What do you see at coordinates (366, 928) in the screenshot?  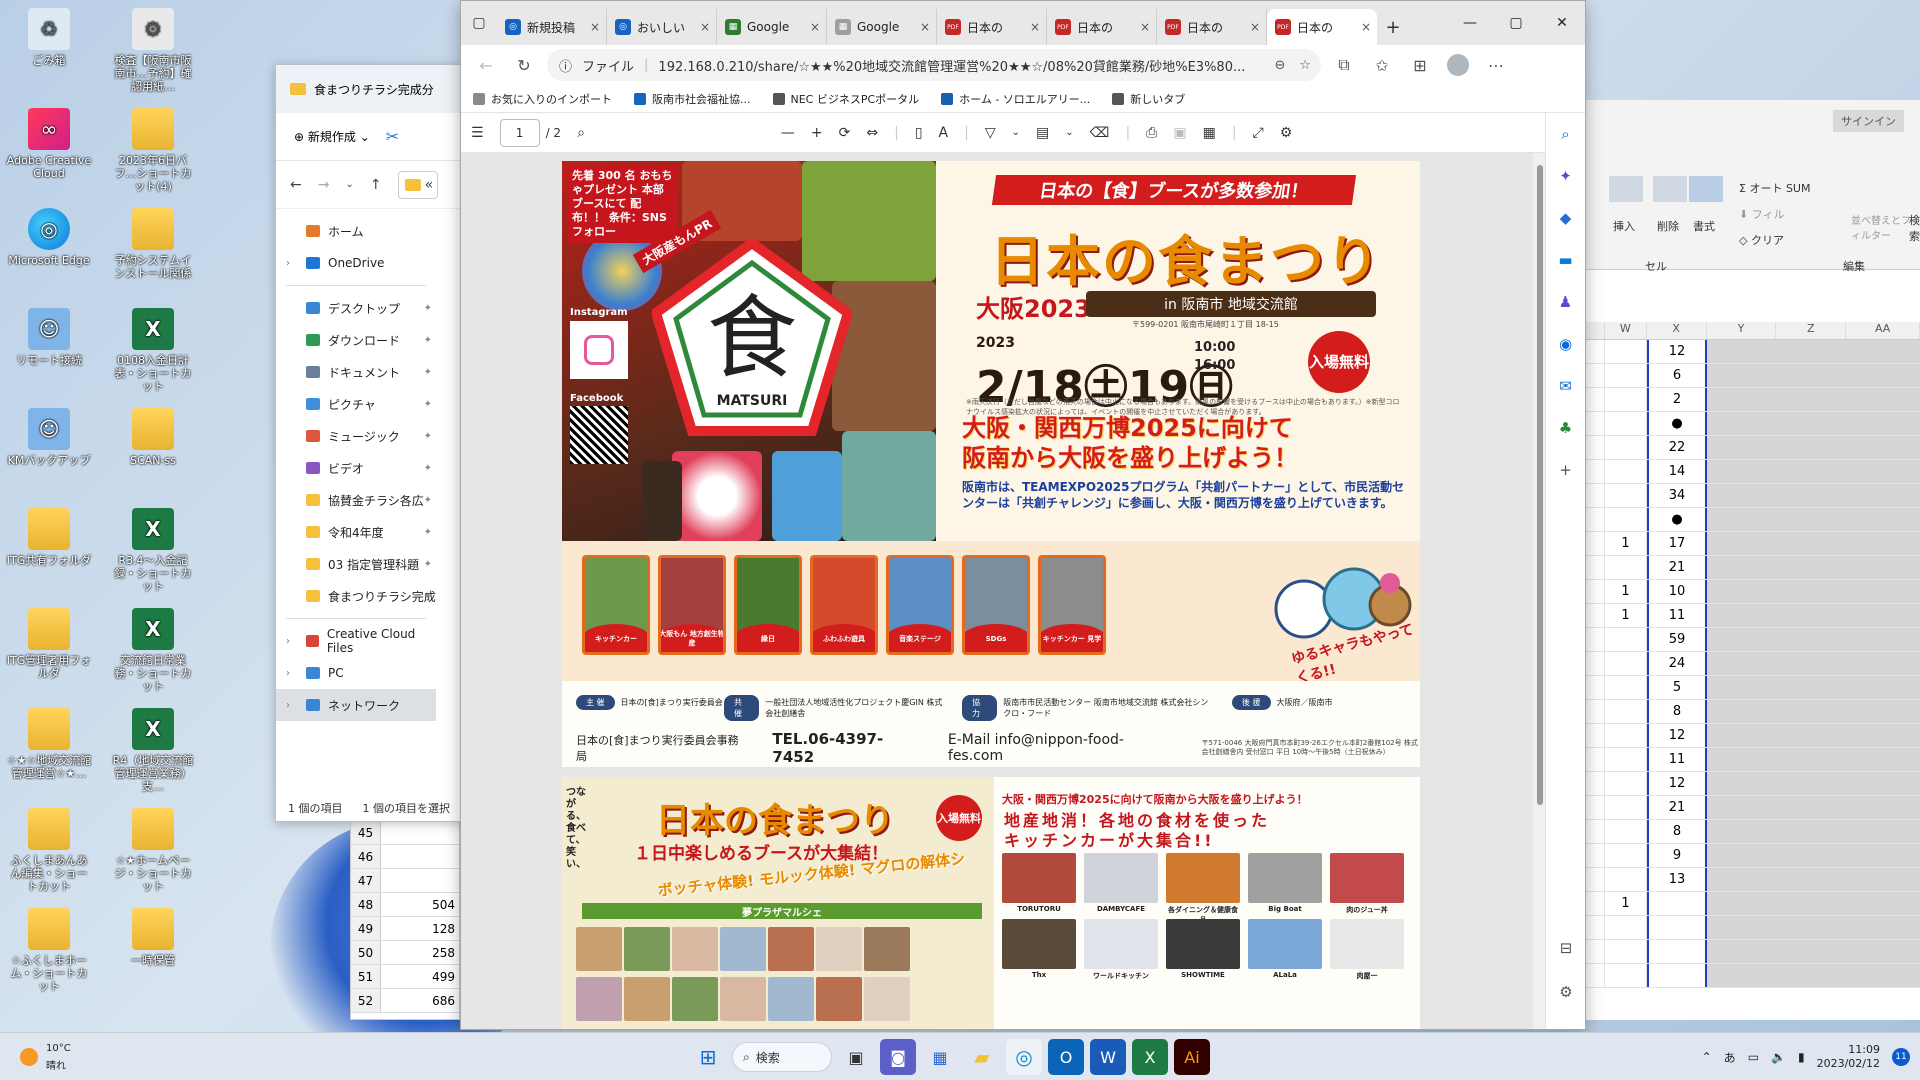 I see `row-number: 49` at bounding box center [366, 928].